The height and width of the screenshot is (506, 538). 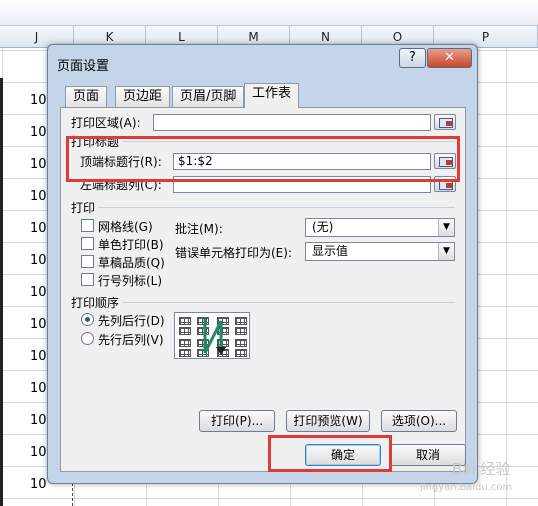 What do you see at coordinates (380, 227) in the screenshot?
I see `comments-select: (无) ▼` at bounding box center [380, 227].